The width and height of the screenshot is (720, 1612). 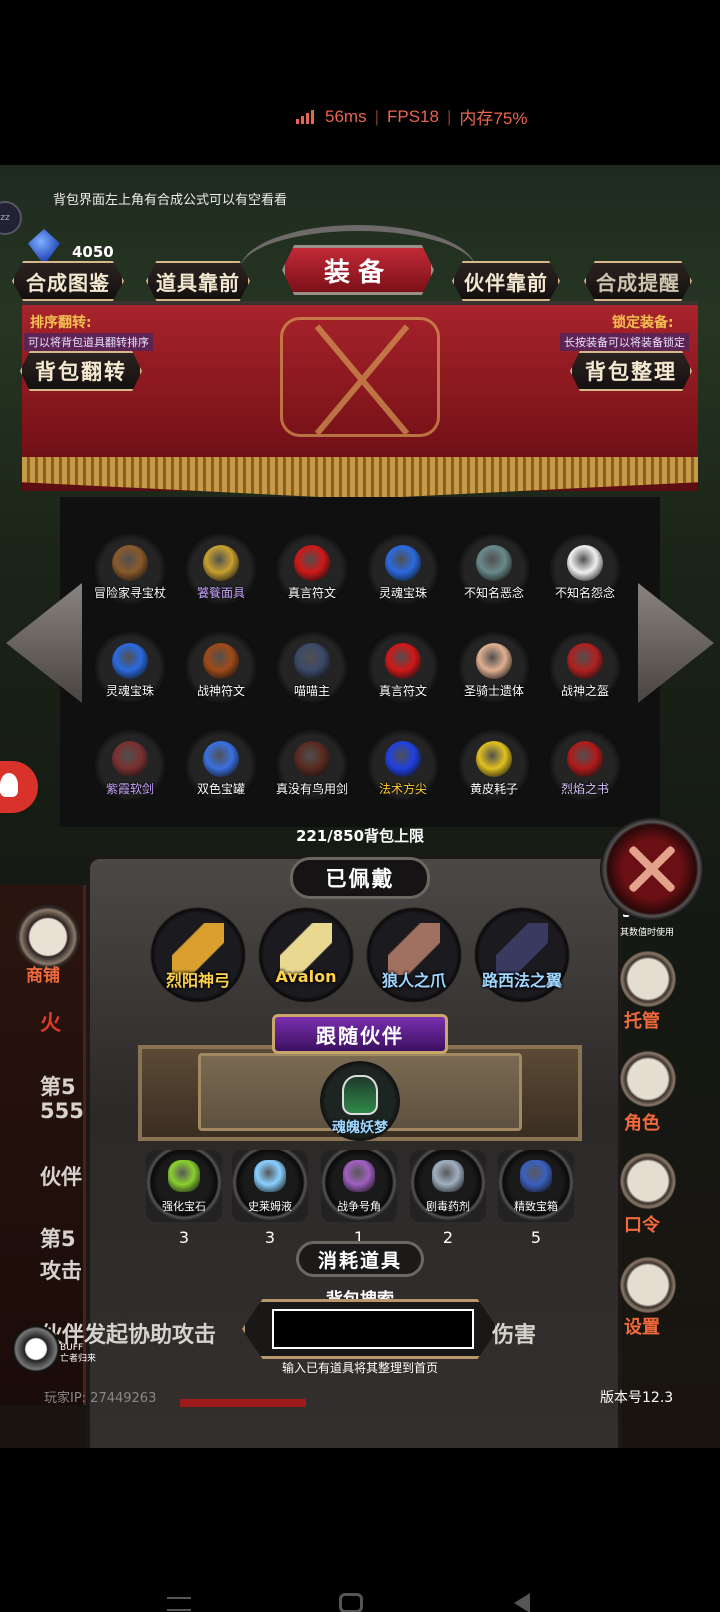 I want to click on consumable-label: 精致宝箱, so click(x=536, y=1206).